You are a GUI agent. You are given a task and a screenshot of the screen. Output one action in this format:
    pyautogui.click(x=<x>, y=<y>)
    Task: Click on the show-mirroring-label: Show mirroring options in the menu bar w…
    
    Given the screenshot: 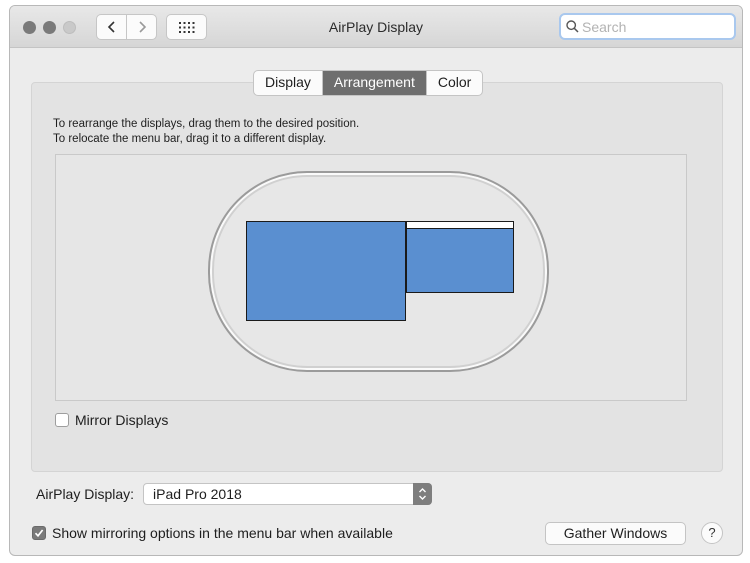 What is the action you would take?
    pyautogui.click(x=222, y=533)
    